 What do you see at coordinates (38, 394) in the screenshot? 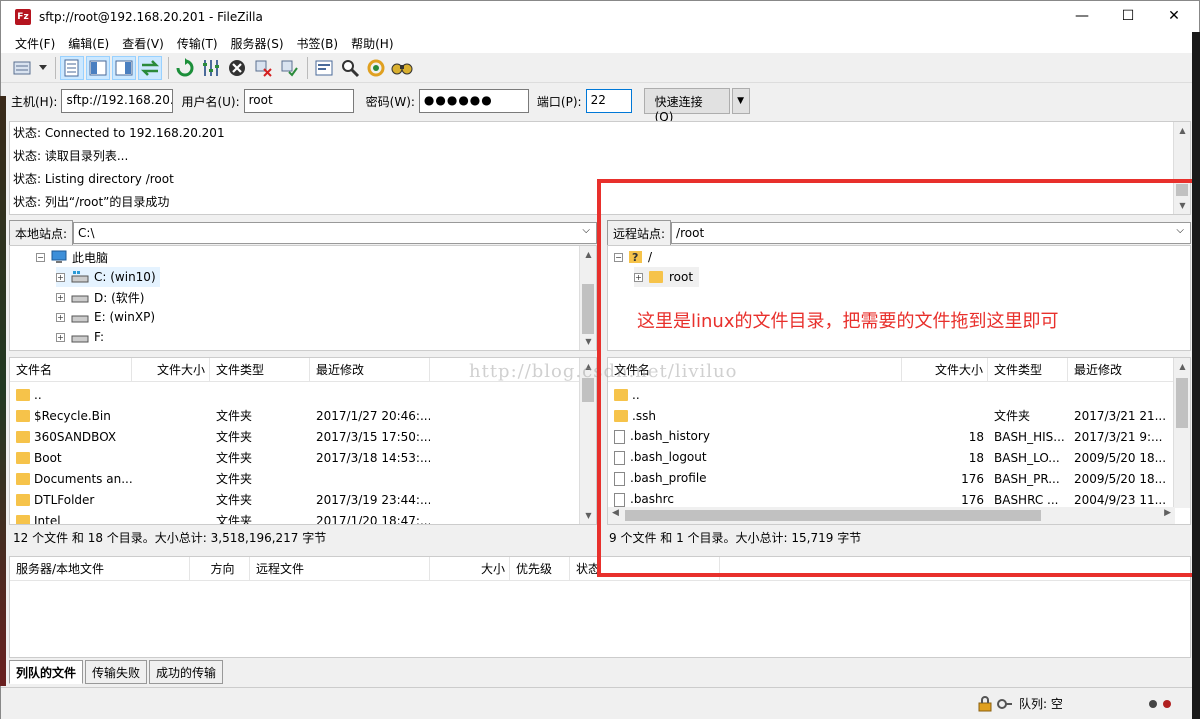
I see `file-name: ..` at bounding box center [38, 394].